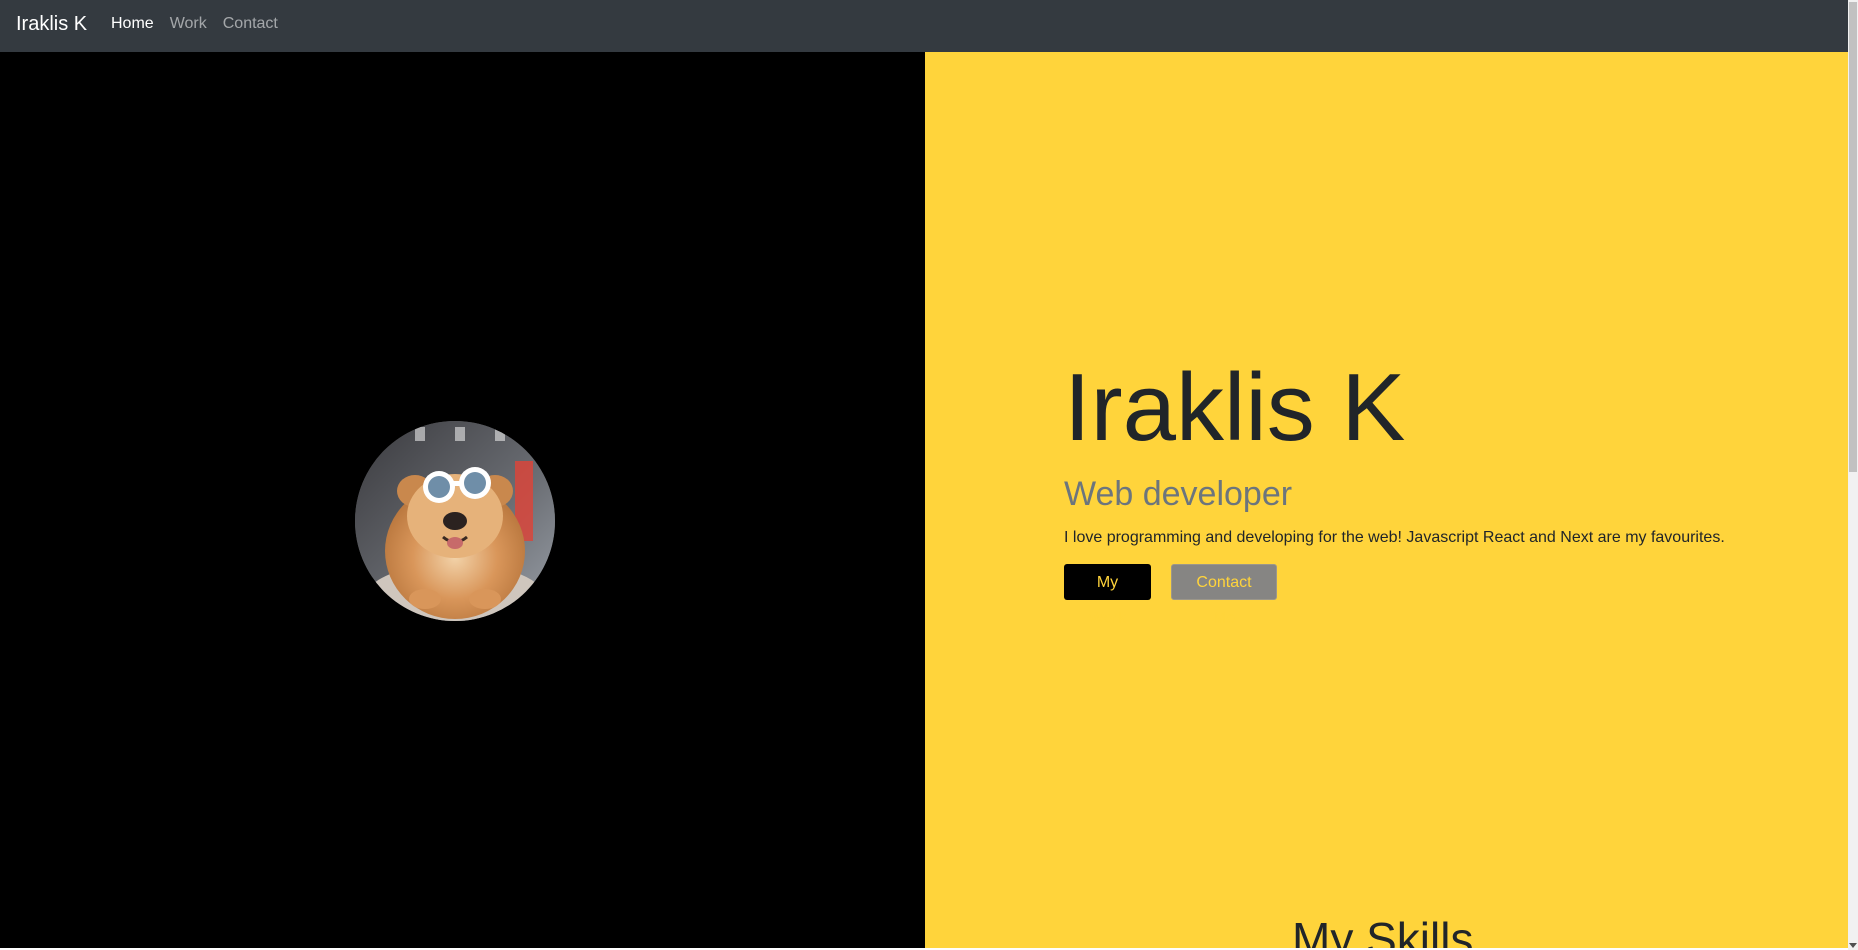 The width and height of the screenshot is (1858, 950). What do you see at coordinates (188, 24) in the screenshot?
I see `nav-link-work: Work` at bounding box center [188, 24].